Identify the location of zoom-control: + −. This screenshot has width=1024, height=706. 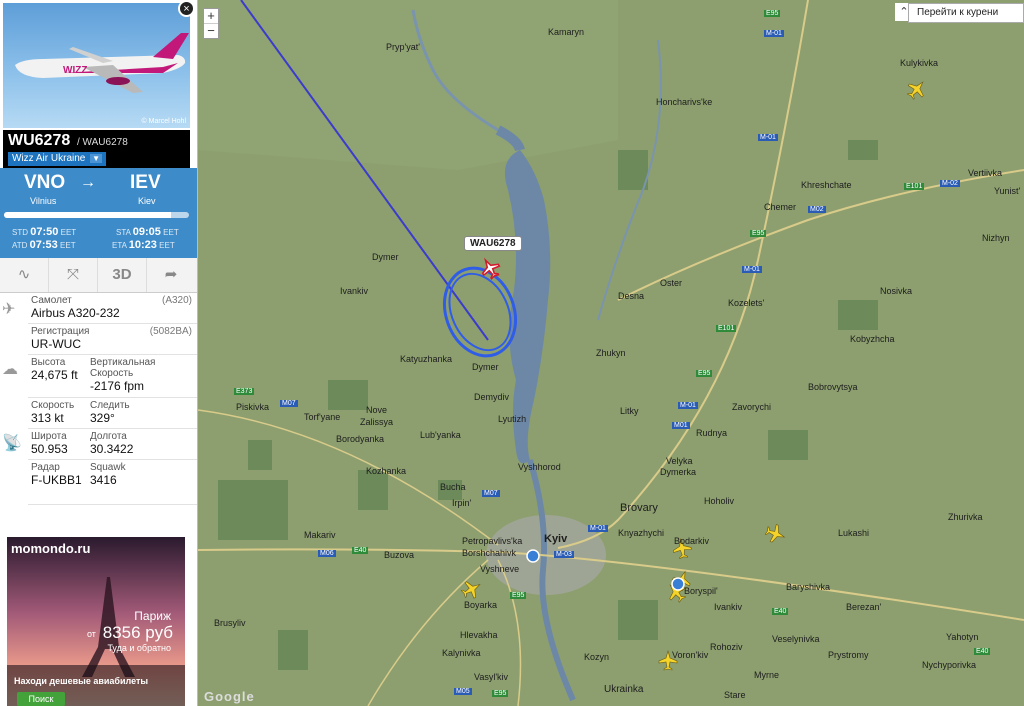
(211, 23).